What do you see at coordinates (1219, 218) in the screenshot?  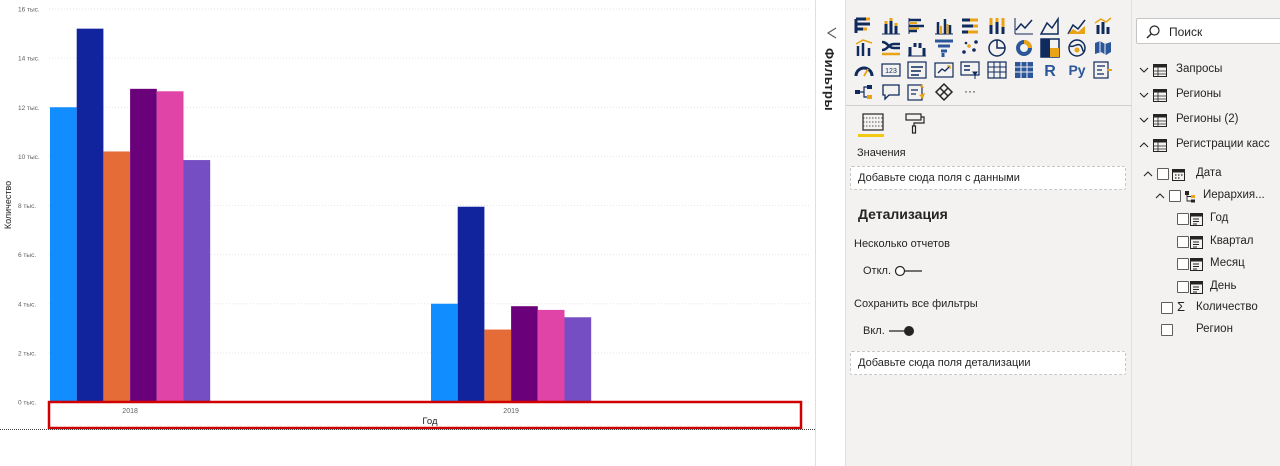 I see `field-name: Год` at bounding box center [1219, 218].